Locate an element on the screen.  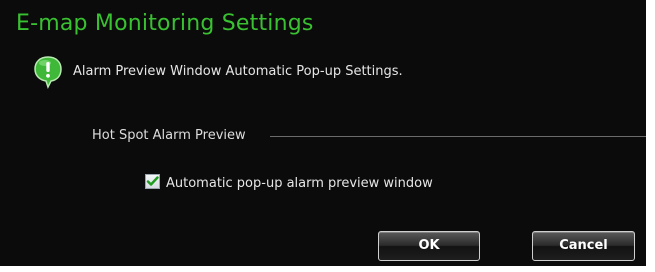
cancel-button: Cancel is located at coordinates (583, 246).